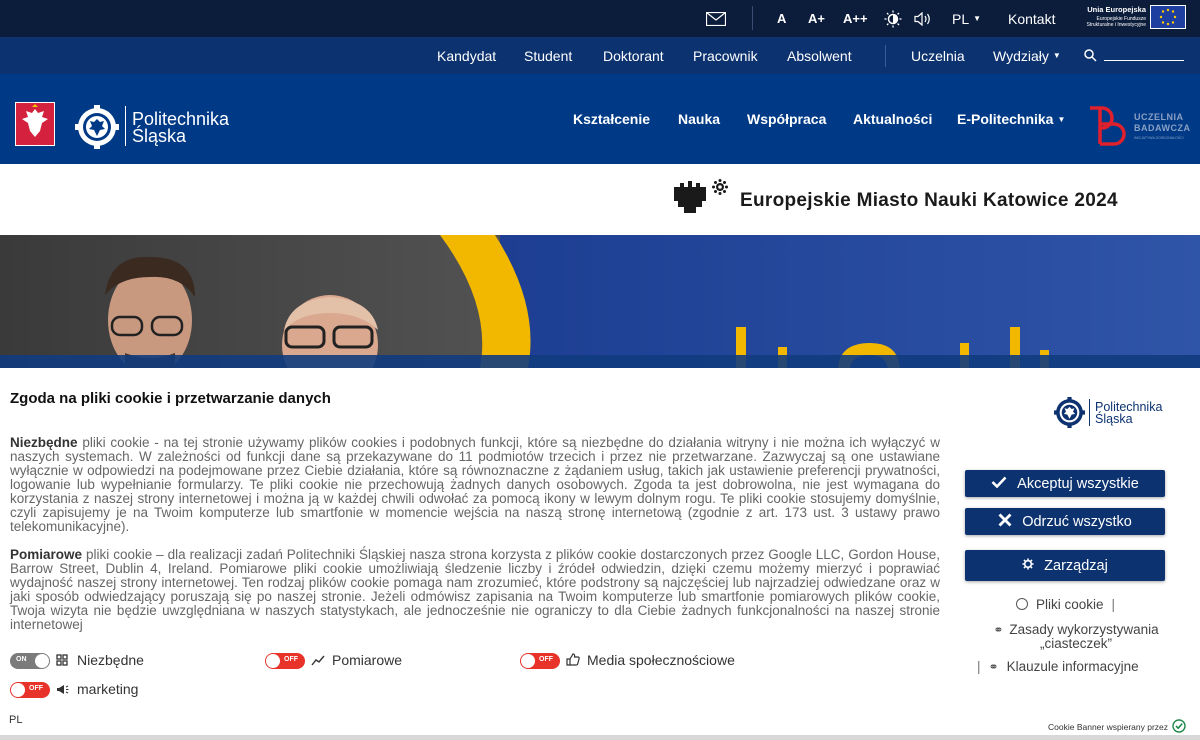 The height and width of the screenshot is (740, 1200). I want to click on manage-label: Zarządzaj, so click(1076, 565).